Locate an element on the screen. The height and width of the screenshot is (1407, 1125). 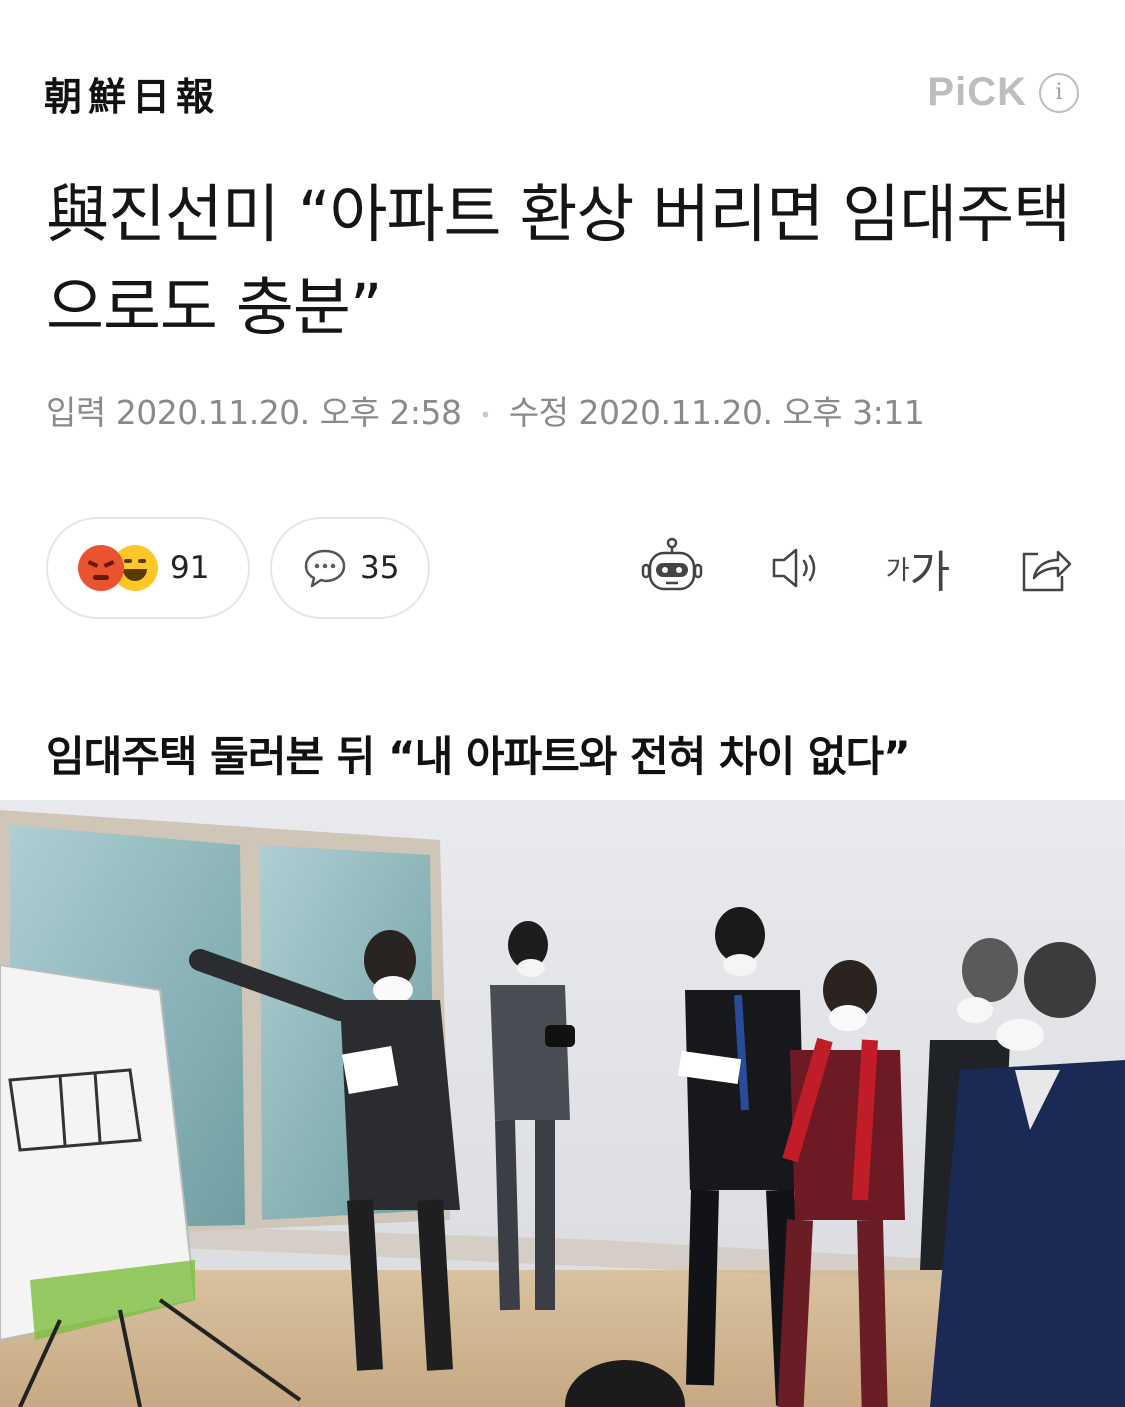
pick-badge: PiCK i is located at coordinates (1003, 92).